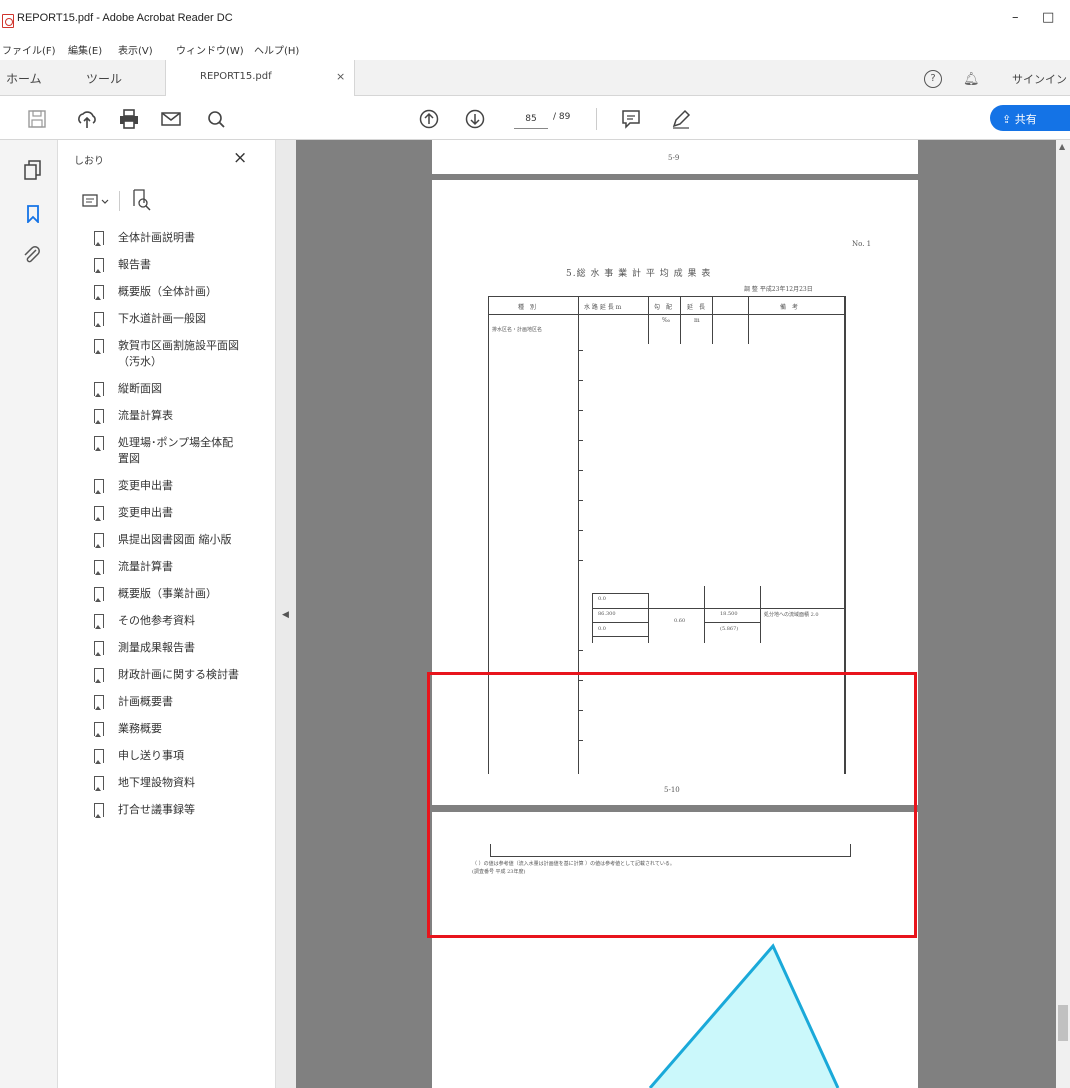 This screenshot has height=1088, width=1070. Describe the element at coordinates (744, 1015) in the screenshot. I see `callout-pointer` at that location.